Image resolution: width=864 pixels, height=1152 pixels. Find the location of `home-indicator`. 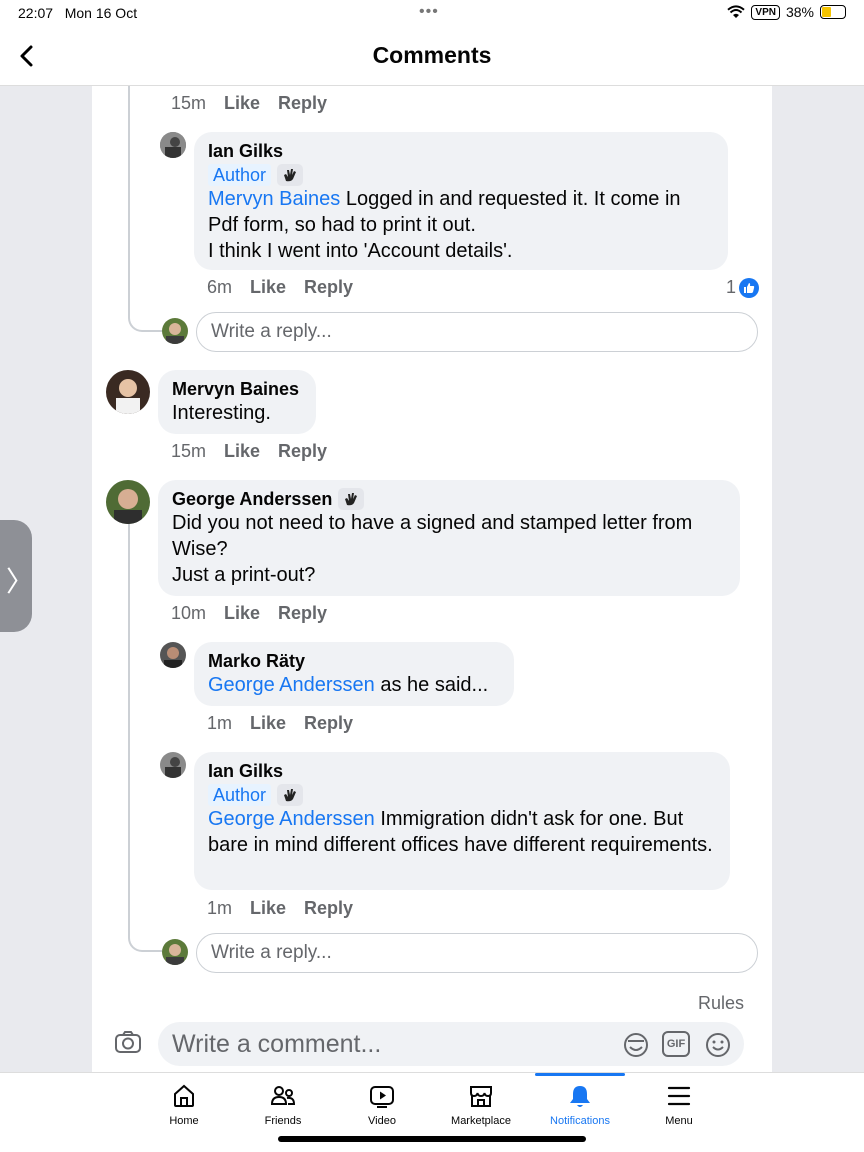

home-indicator is located at coordinates (432, 1139).